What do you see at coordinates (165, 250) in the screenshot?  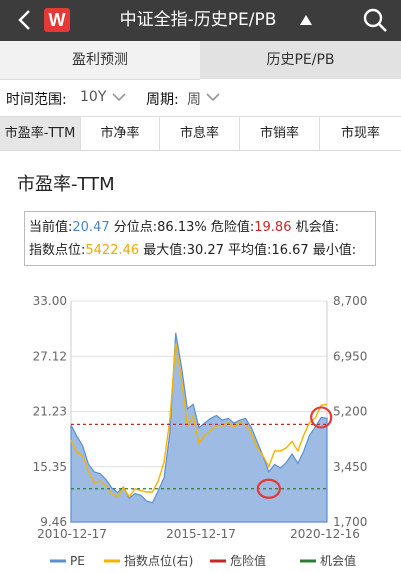 I see `max-label: 最大值:` at bounding box center [165, 250].